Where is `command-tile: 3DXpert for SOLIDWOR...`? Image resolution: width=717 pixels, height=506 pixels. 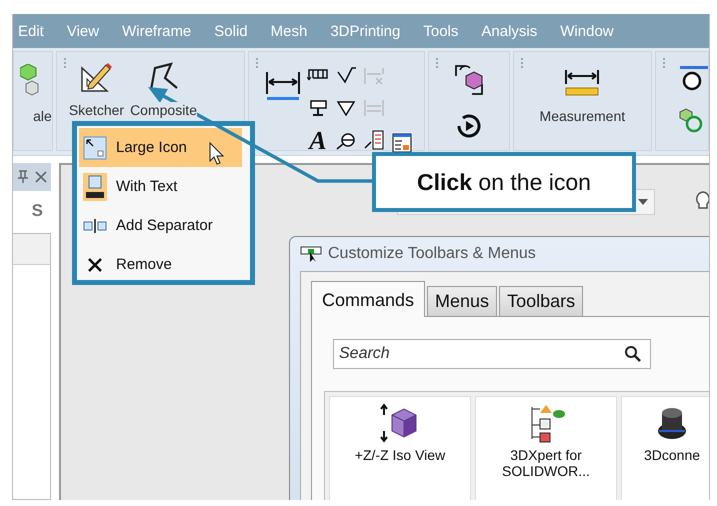
command-tile: 3DXpert for SOLIDWOR... is located at coordinates (546, 448).